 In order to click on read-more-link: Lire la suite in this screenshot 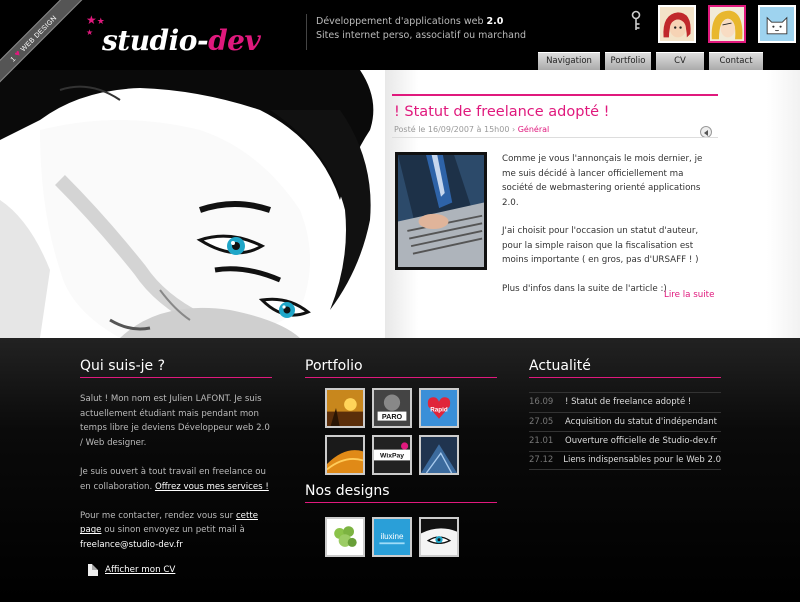, I will do `click(689, 295)`.